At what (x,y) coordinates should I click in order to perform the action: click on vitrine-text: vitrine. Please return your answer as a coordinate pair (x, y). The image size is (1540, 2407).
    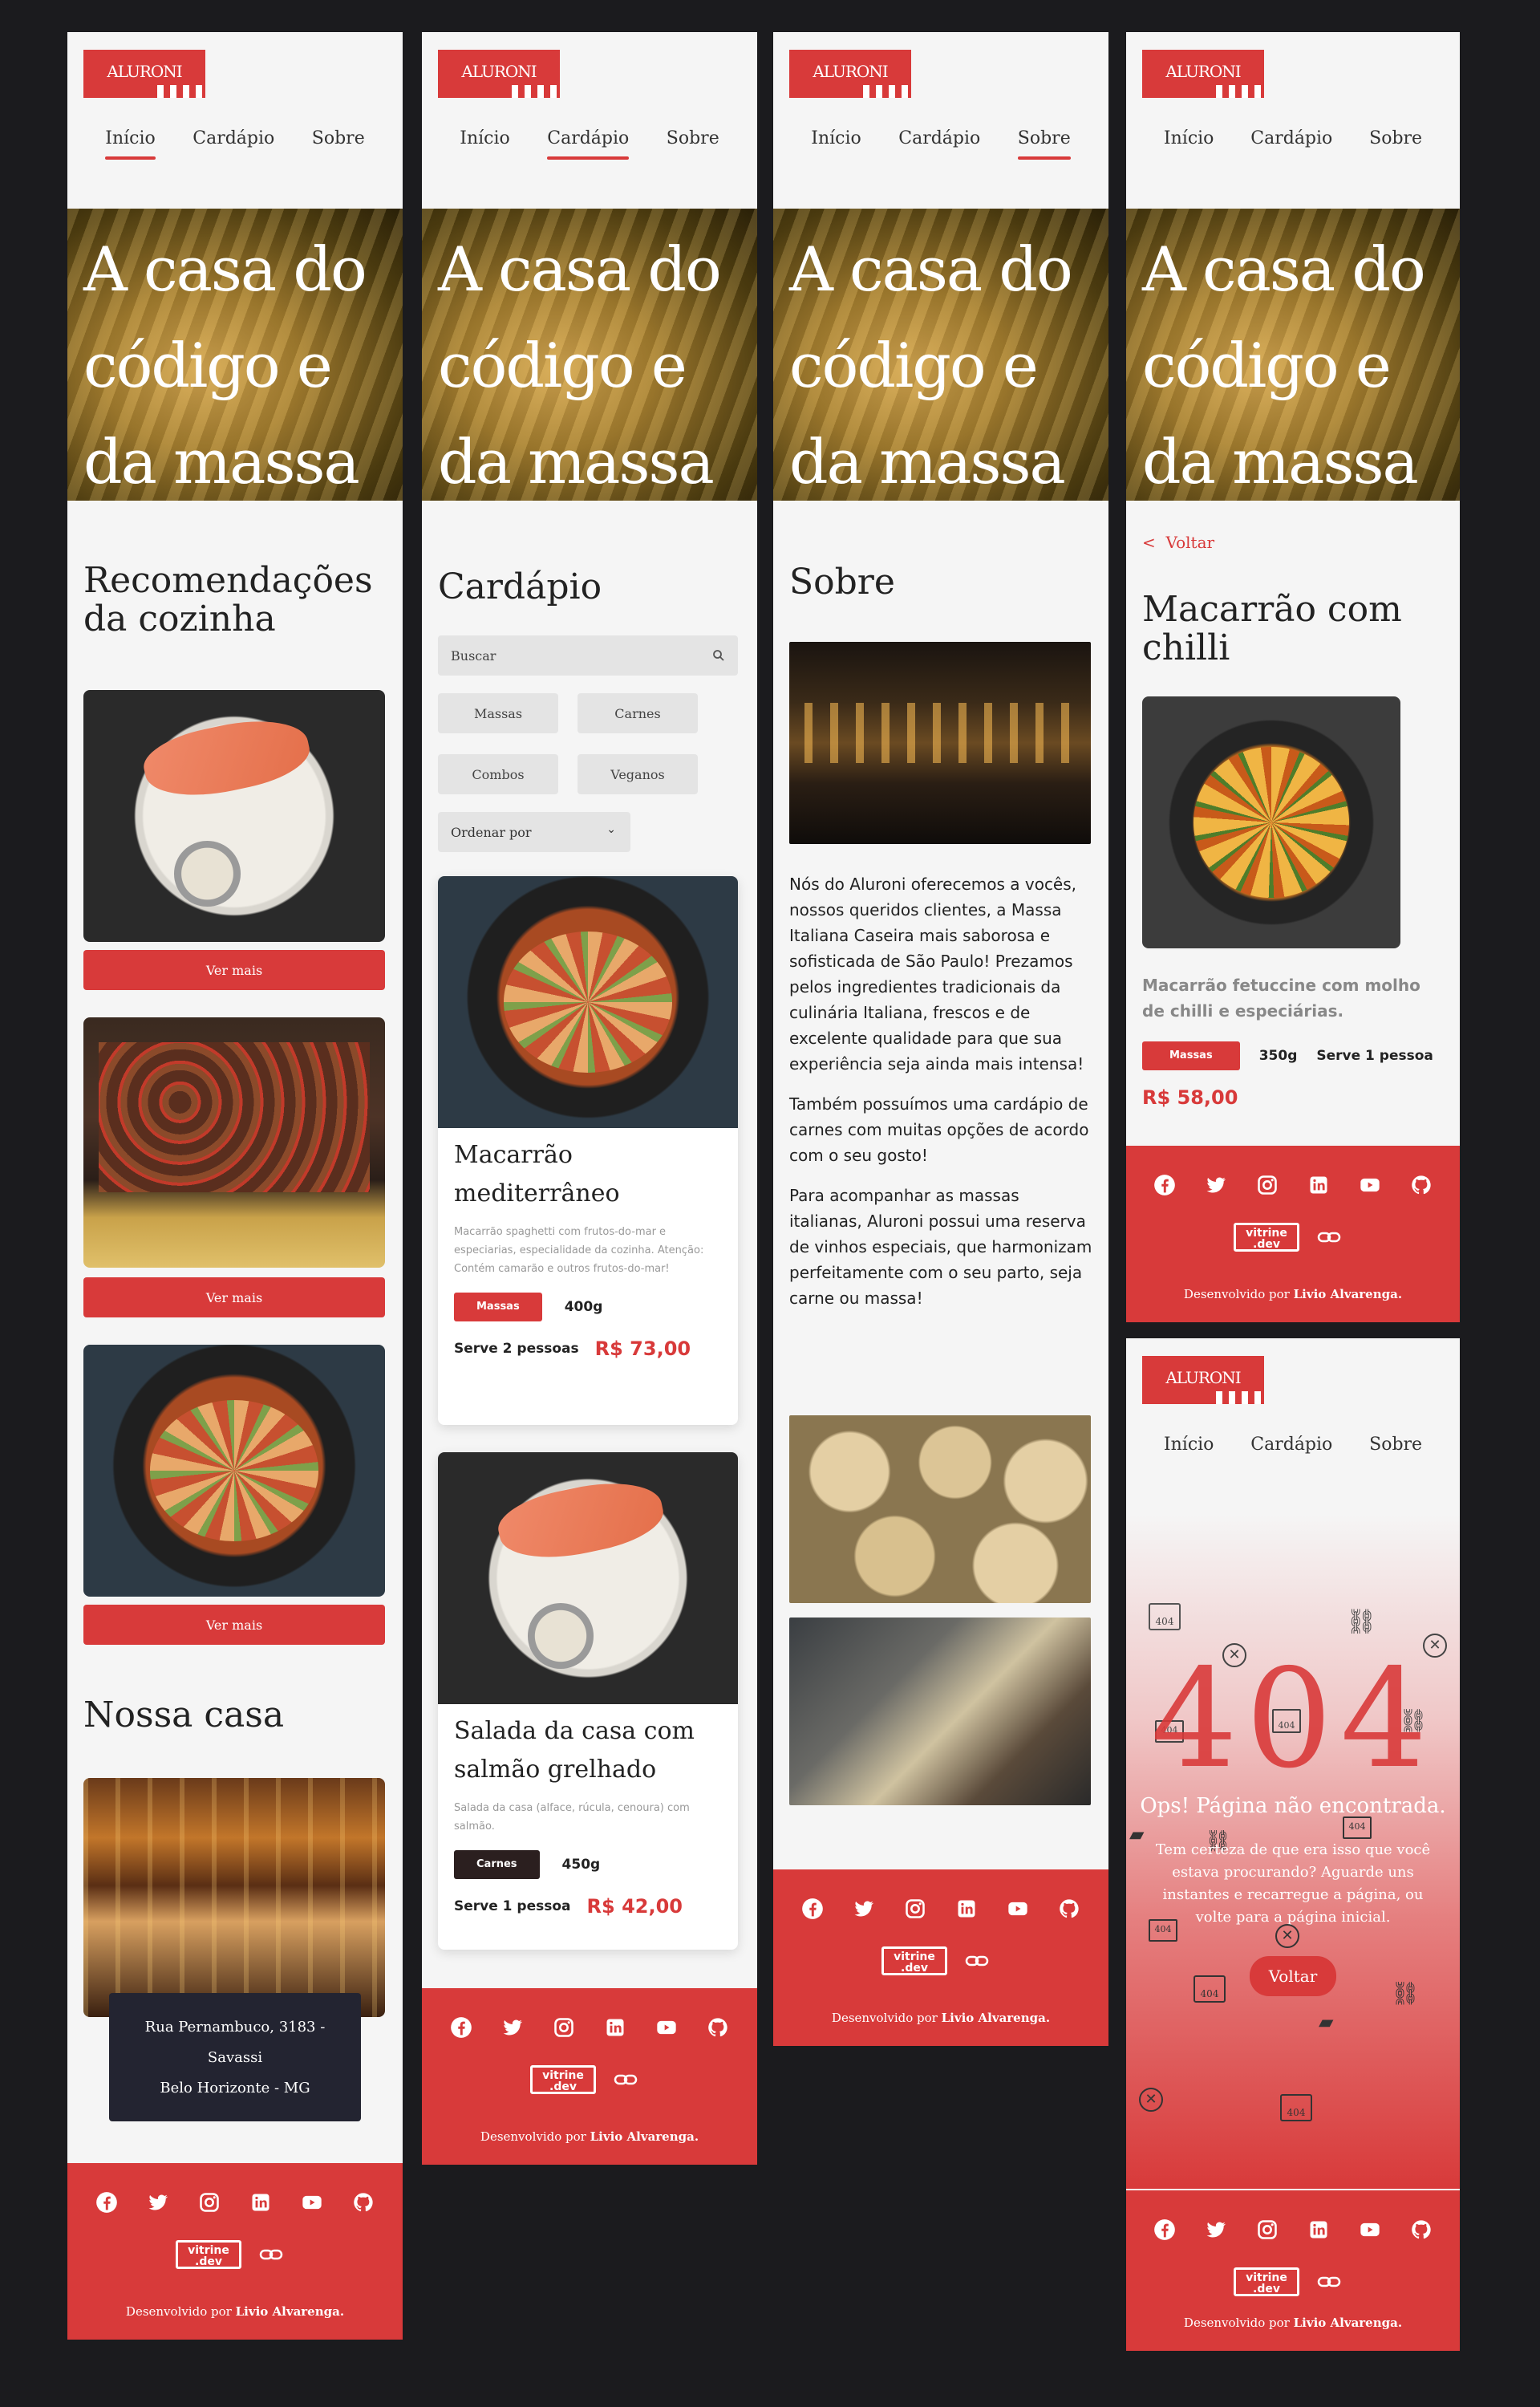
    Looking at the image, I should click on (209, 2251).